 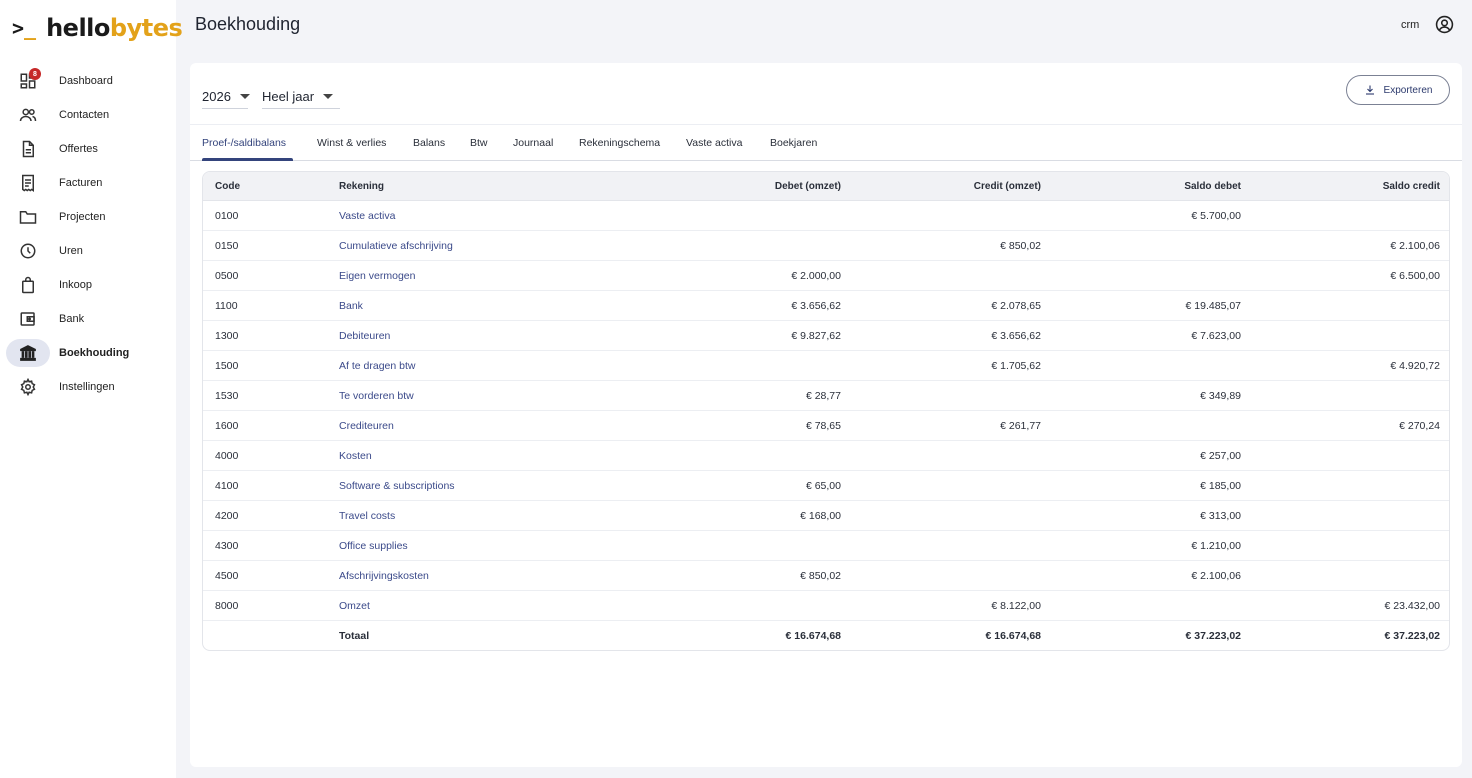 I want to click on tab-winst-verlies: Winst & verlies, so click(x=351, y=143).